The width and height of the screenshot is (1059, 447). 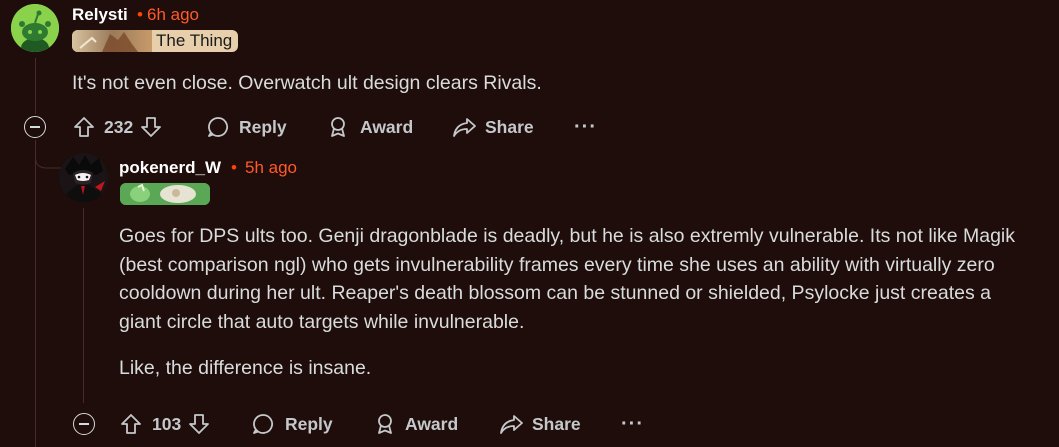 What do you see at coordinates (245, 368) in the screenshot?
I see `comment-paragraph: Like, the difference is insane.` at bounding box center [245, 368].